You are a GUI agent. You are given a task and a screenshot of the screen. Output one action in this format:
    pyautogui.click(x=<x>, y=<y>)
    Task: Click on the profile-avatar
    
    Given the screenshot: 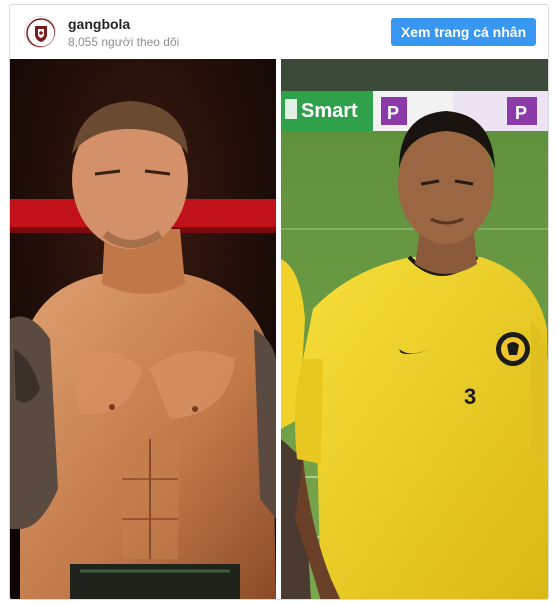 What is the action you would take?
    pyautogui.click(x=40, y=32)
    